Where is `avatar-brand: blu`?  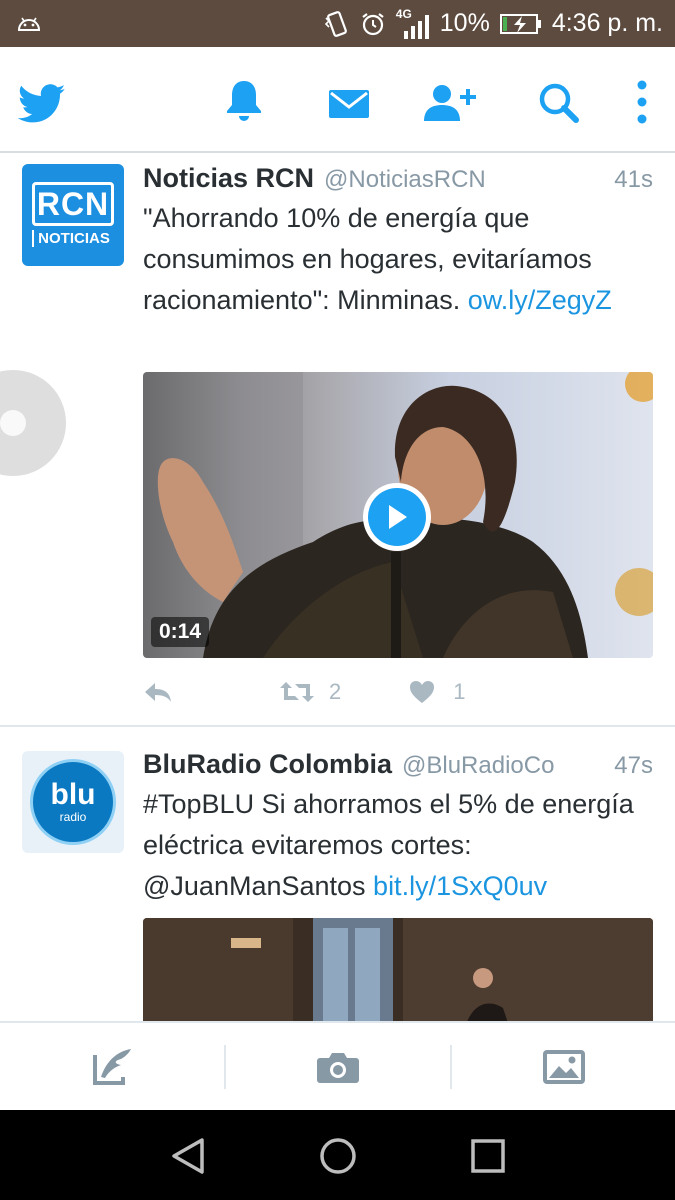 avatar-brand: blu is located at coordinates (73, 794).